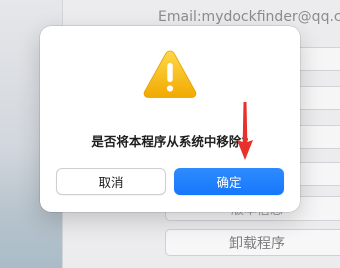 The width and height of the screenshot is (340, 268). Describe the element at coordinates (170, 141) in the screenshot. I see `dialog-message: 是否将本程序从系统中移除?` at that location.